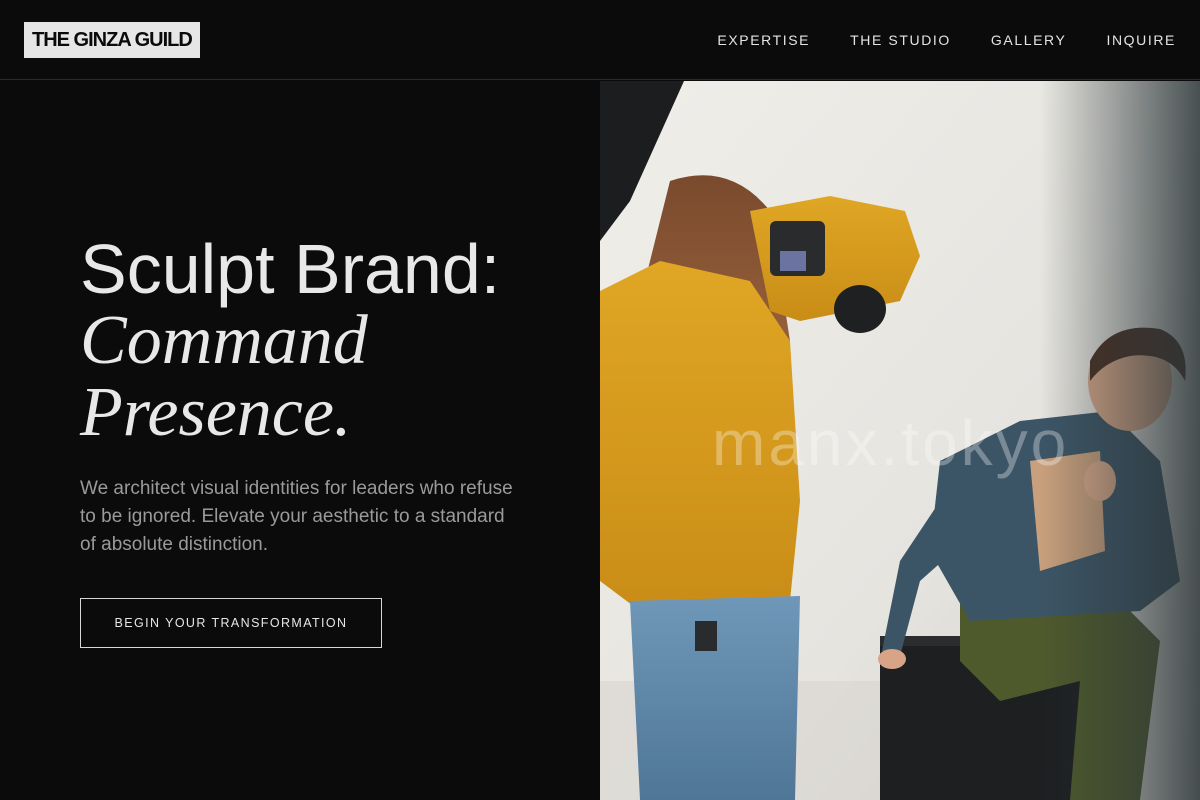  What do you see at coordinates (112, 40) in the screenshot?
I see `brand-logo: THE GINZA GUILD` at bounding box center [112, 40].